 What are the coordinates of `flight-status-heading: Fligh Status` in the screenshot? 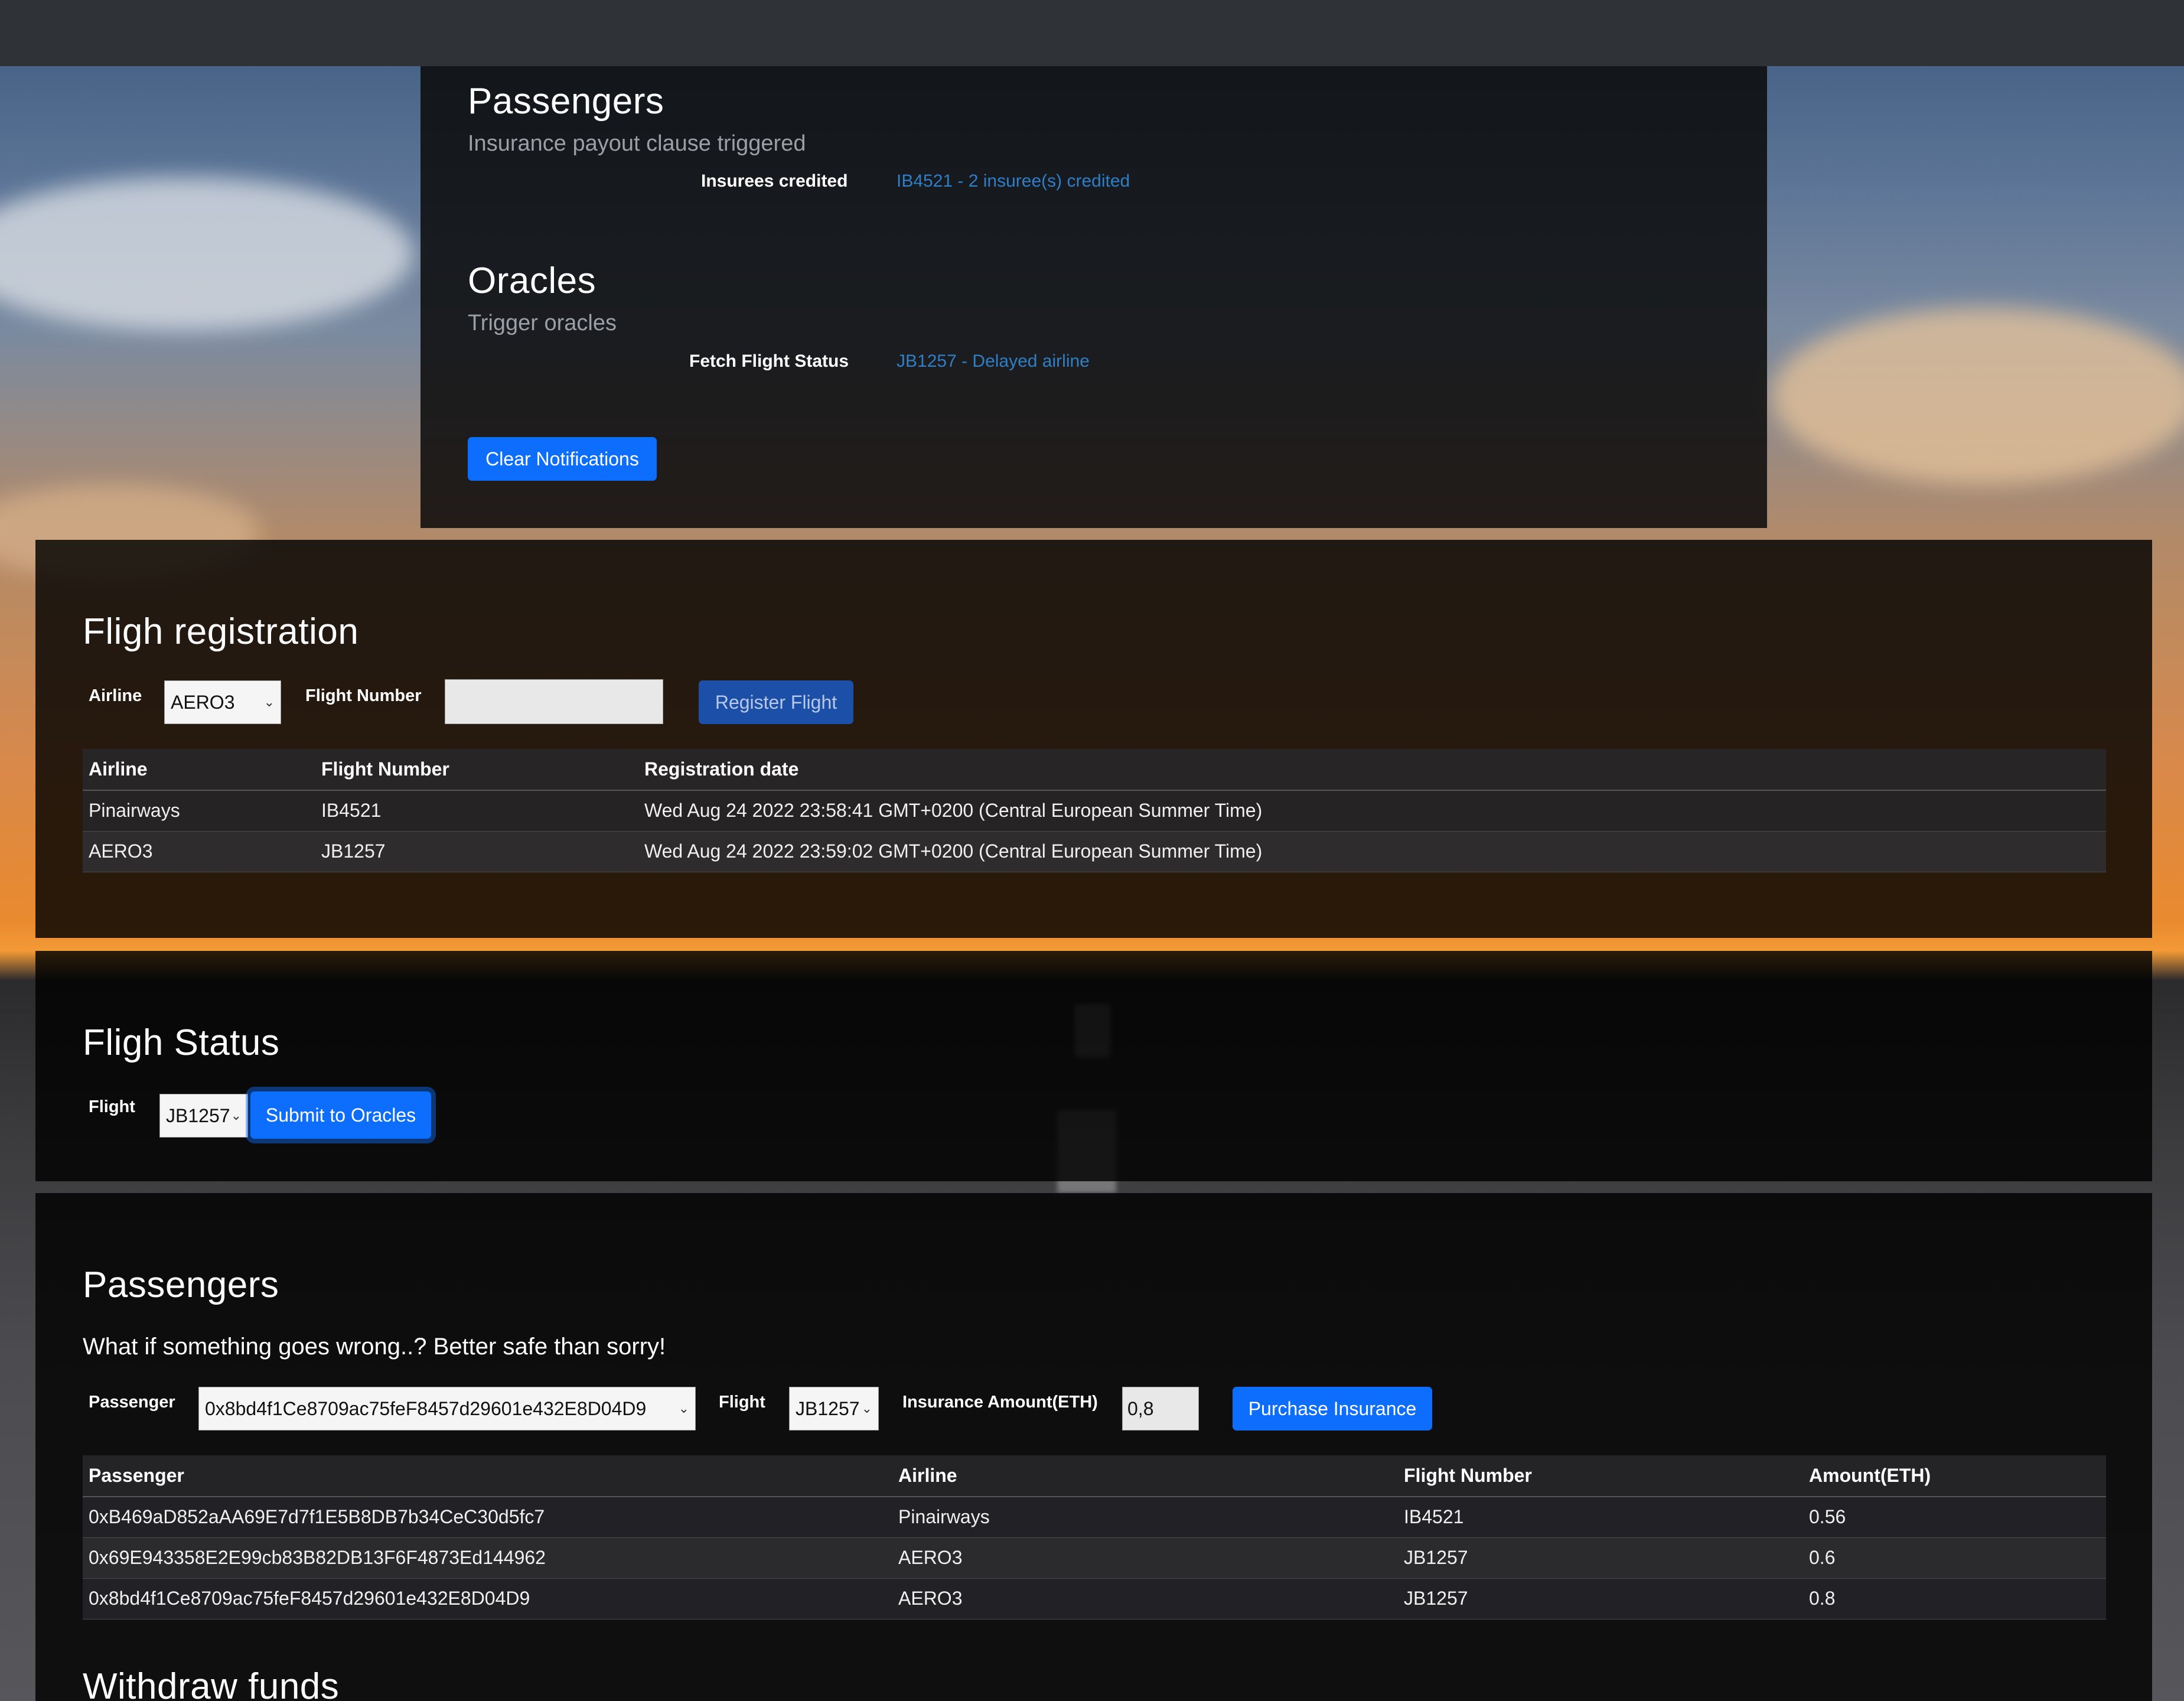 It's located at (181, 1042).